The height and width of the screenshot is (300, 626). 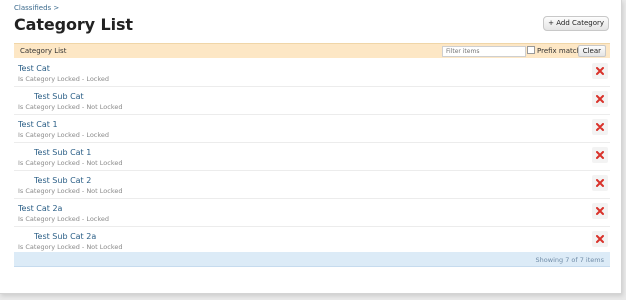 What do you see at coordinates (40, 208) in the screenshot?
I see `category-name-link: Test Cat 2a` at bounding box center [40, 208].